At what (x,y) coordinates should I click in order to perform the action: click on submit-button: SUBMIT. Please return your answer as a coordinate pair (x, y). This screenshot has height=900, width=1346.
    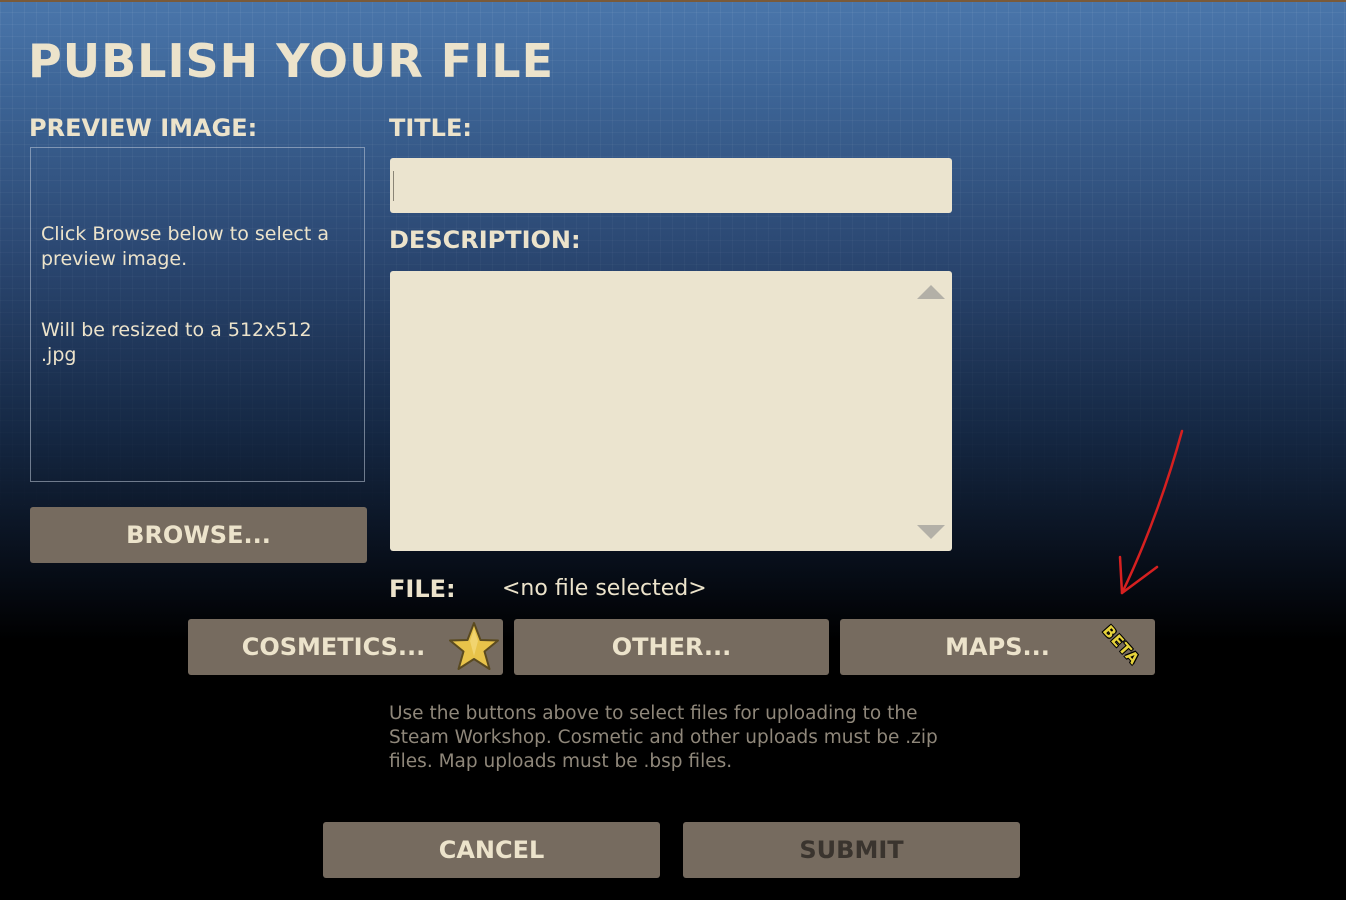
    Looking at the image, I should click on (851, 850).